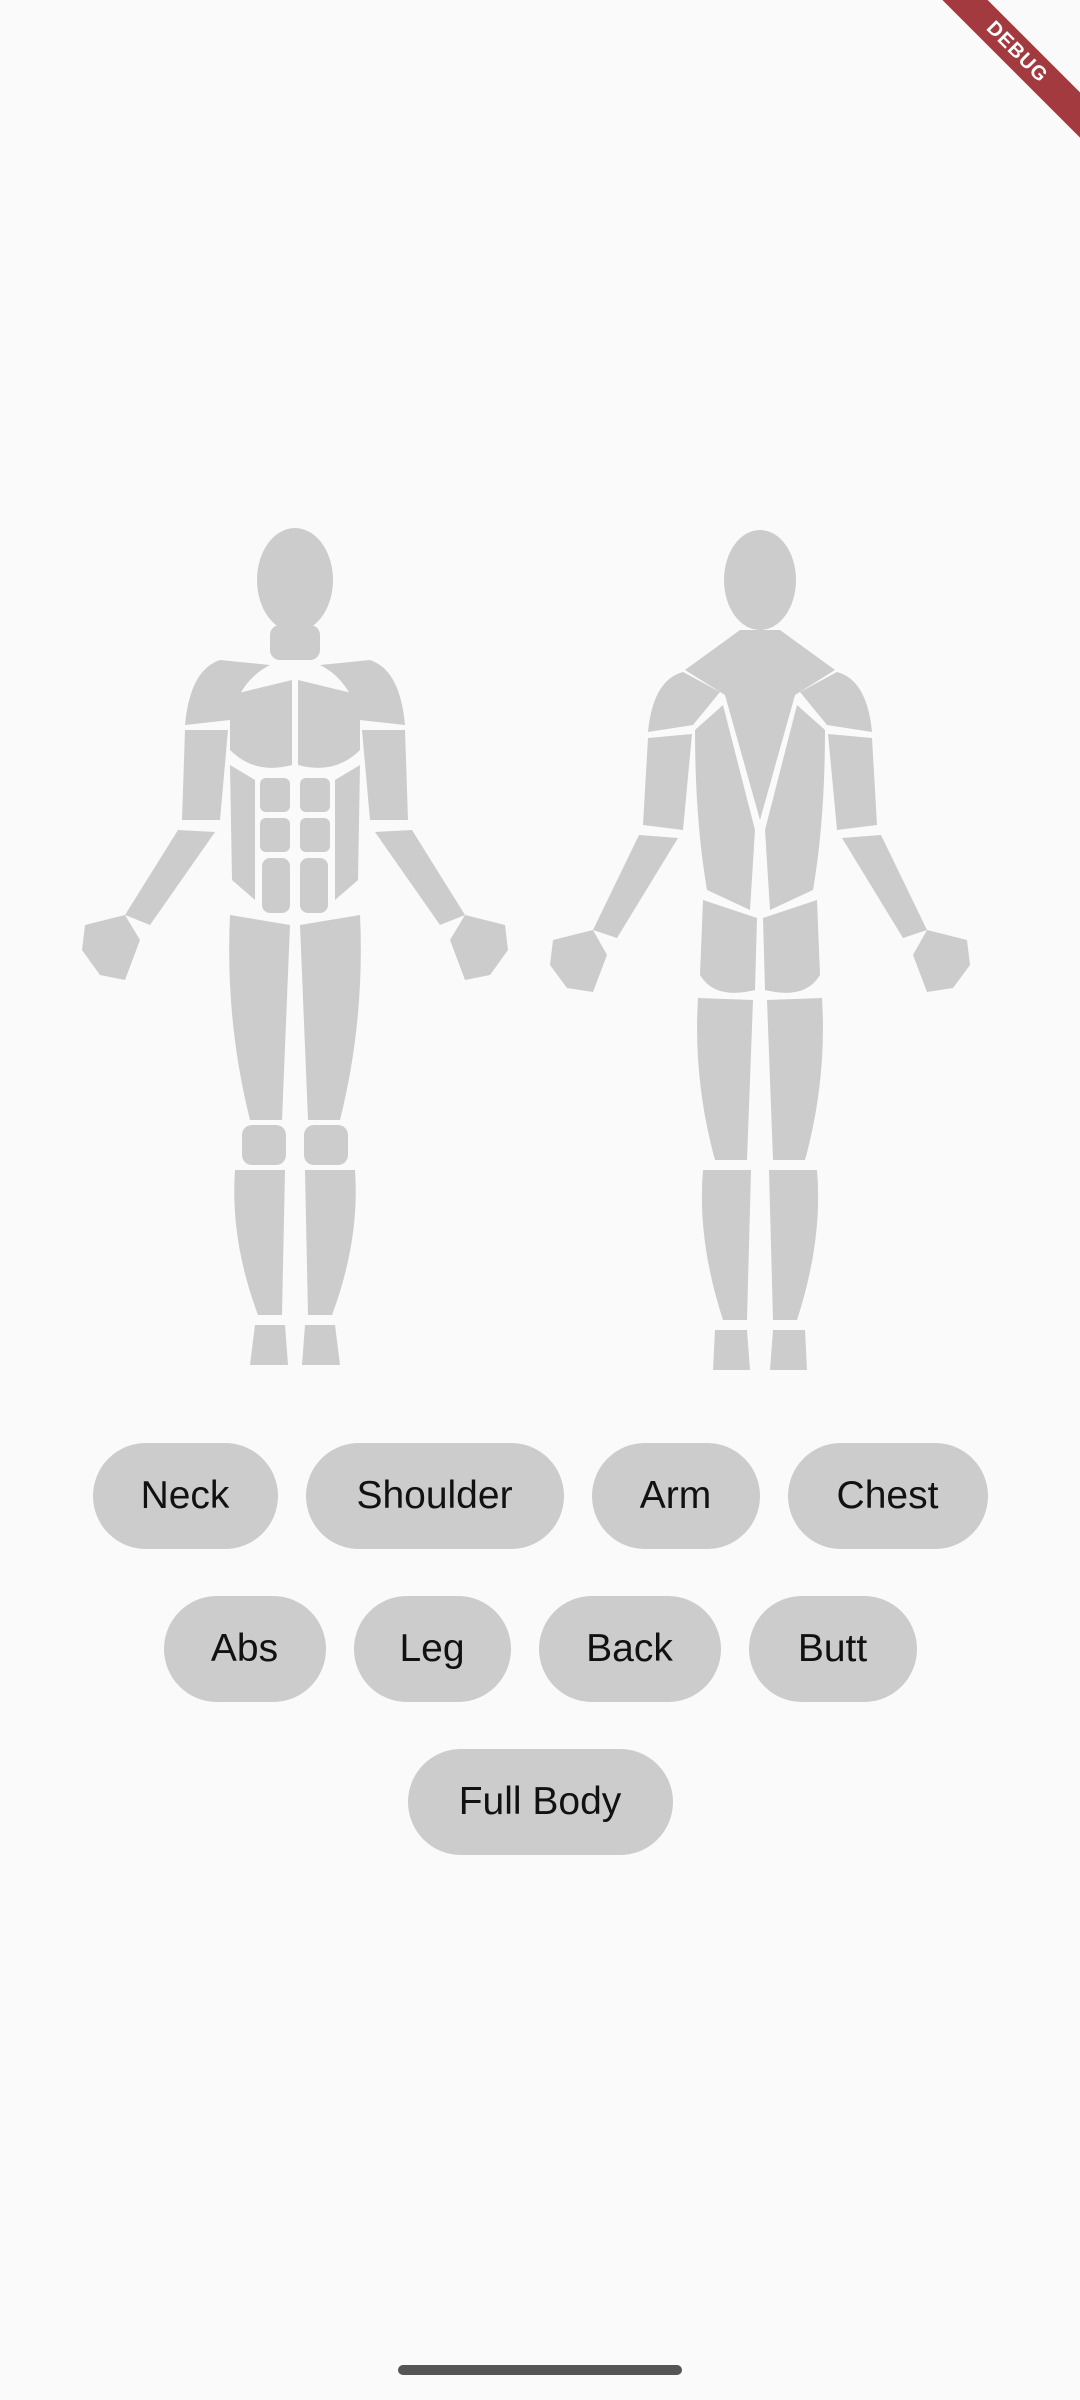 This screenshot has width=1080, height=2400. What do you see at coordinates (420, 877) in the screenshot?
I see `right-forearm-muscle` at bounding box center [420, 877].